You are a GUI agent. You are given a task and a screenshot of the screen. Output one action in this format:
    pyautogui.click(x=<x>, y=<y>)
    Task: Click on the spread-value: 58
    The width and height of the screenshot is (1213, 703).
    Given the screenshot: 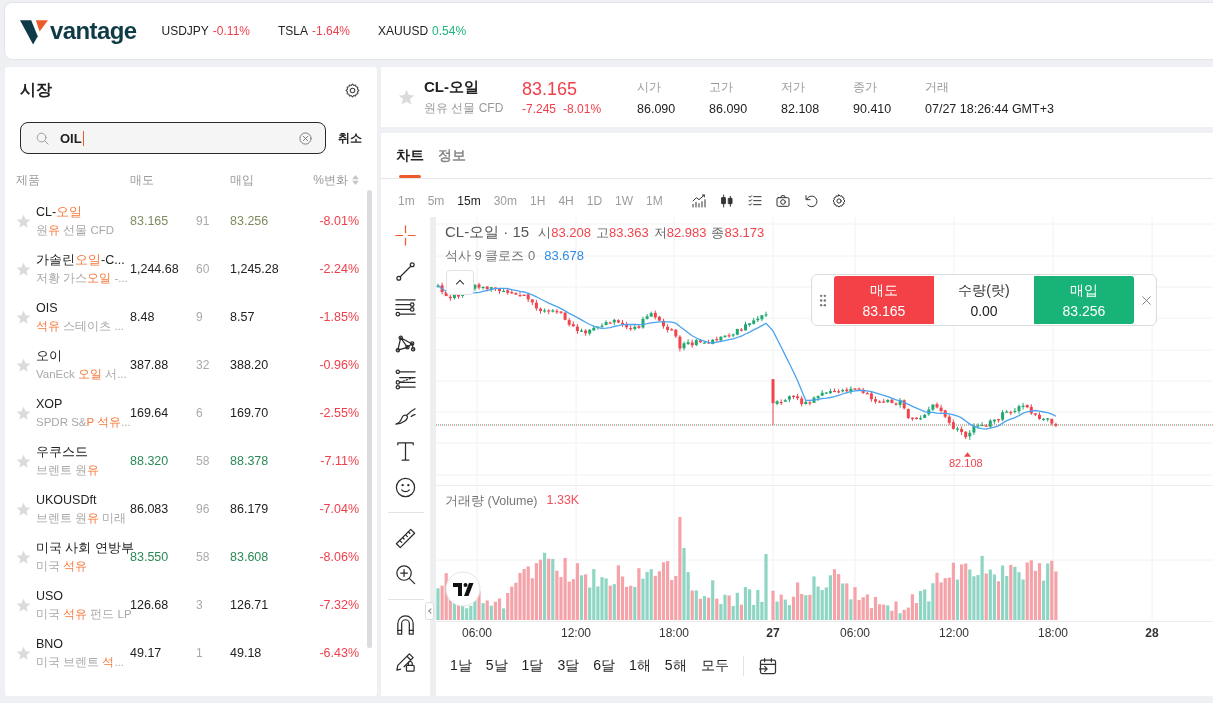 What is the action you would take?
    pyautogui.click(x=203, y=461)
    